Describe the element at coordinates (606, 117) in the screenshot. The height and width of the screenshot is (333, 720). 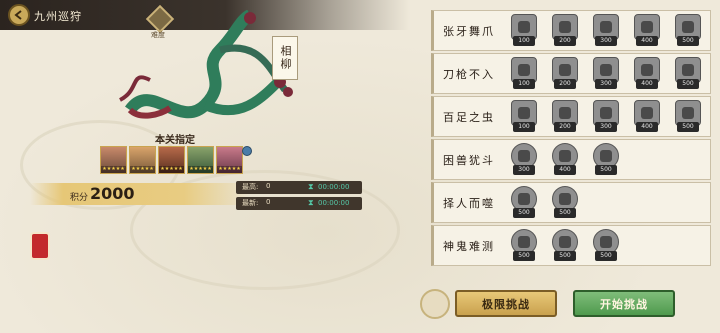
I see `heart-icon: 300` at that location.